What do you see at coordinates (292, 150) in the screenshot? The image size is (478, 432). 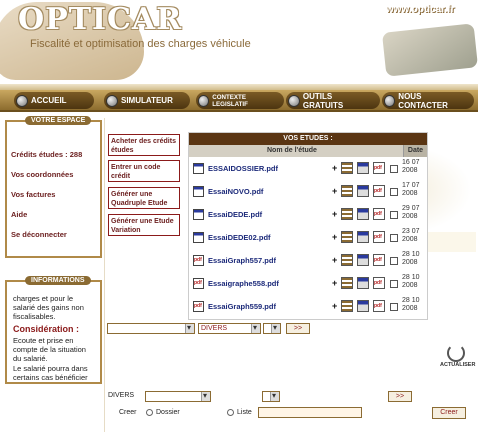 I see `column-name: Nom de l'étude` at bounding box center [292, 150].